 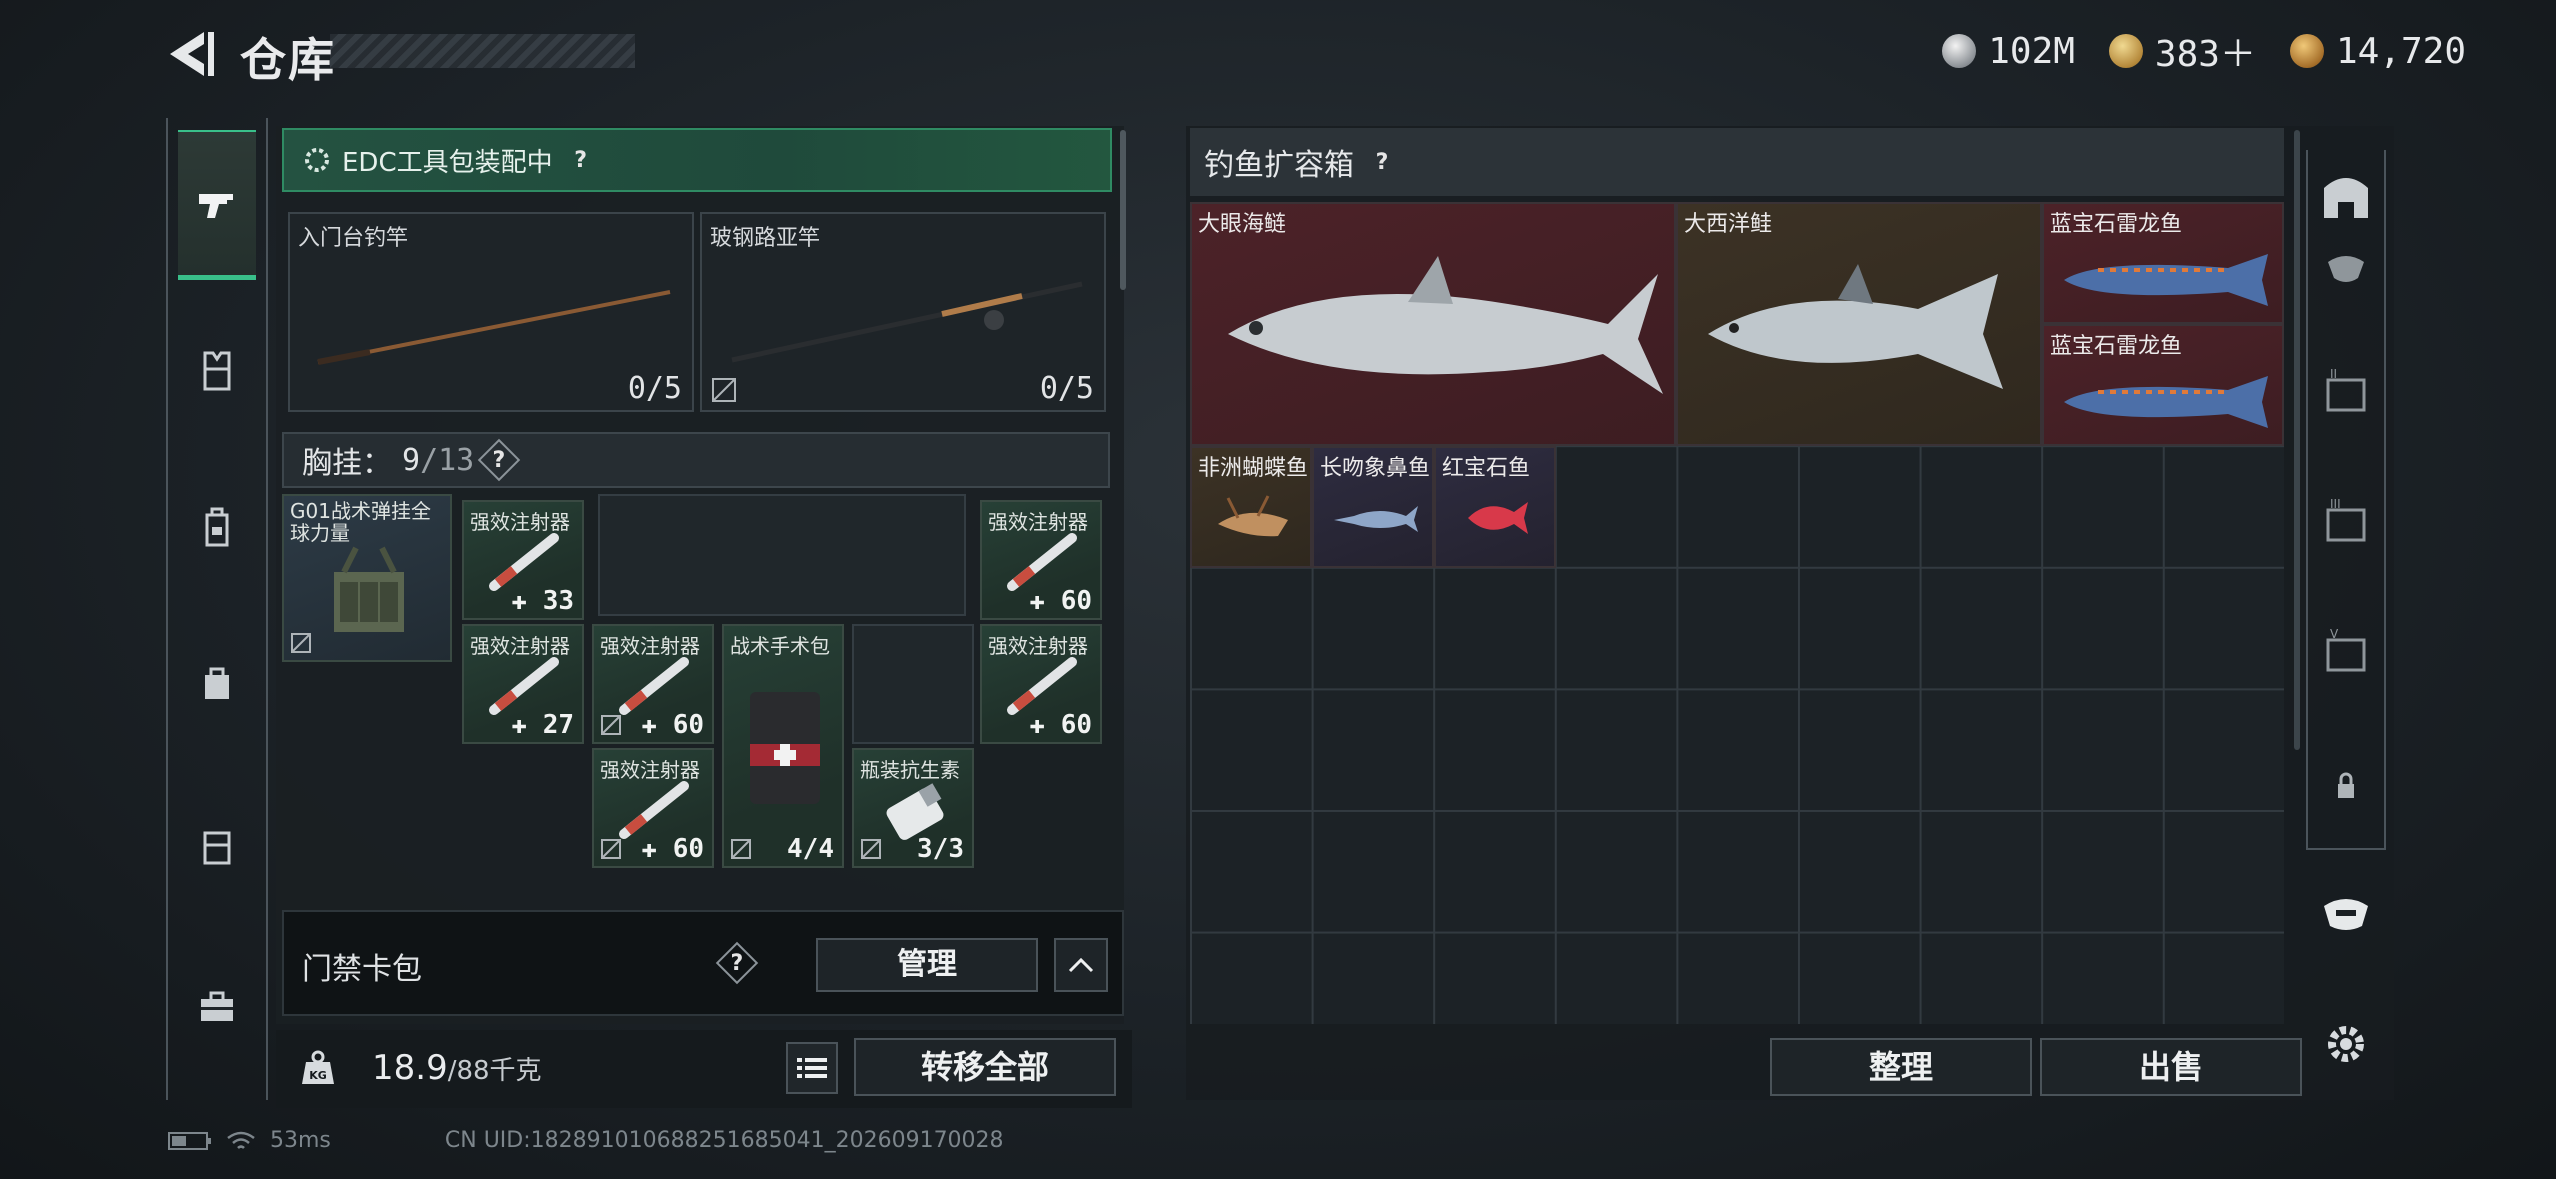 What do you see at coordinates (438, 460) in the screenshot?
I see `chest-capacity: 9/13` at bounding box center [438, 460].